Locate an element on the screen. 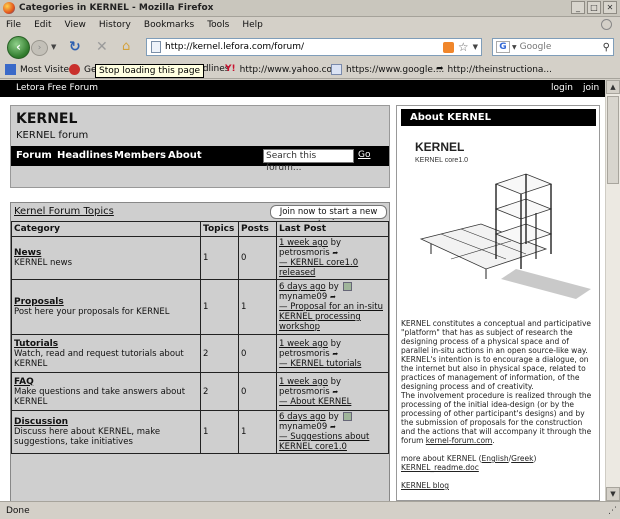  minimize-button: _ is located at coordinates (578, 7).